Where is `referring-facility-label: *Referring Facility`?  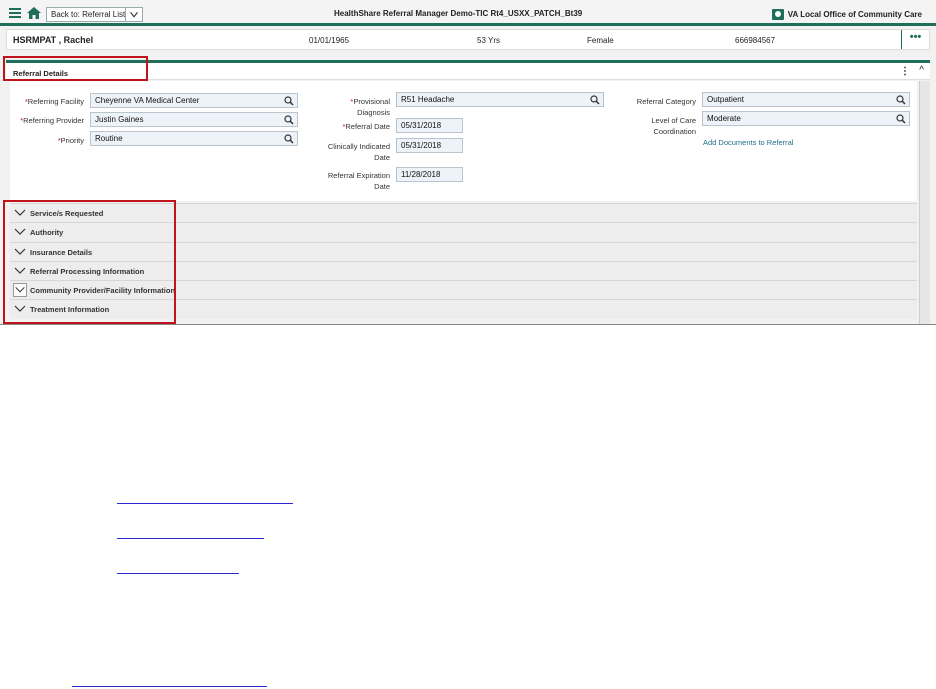 referring-facility-label: *Referring Facility is located at coordinates (54, 101).